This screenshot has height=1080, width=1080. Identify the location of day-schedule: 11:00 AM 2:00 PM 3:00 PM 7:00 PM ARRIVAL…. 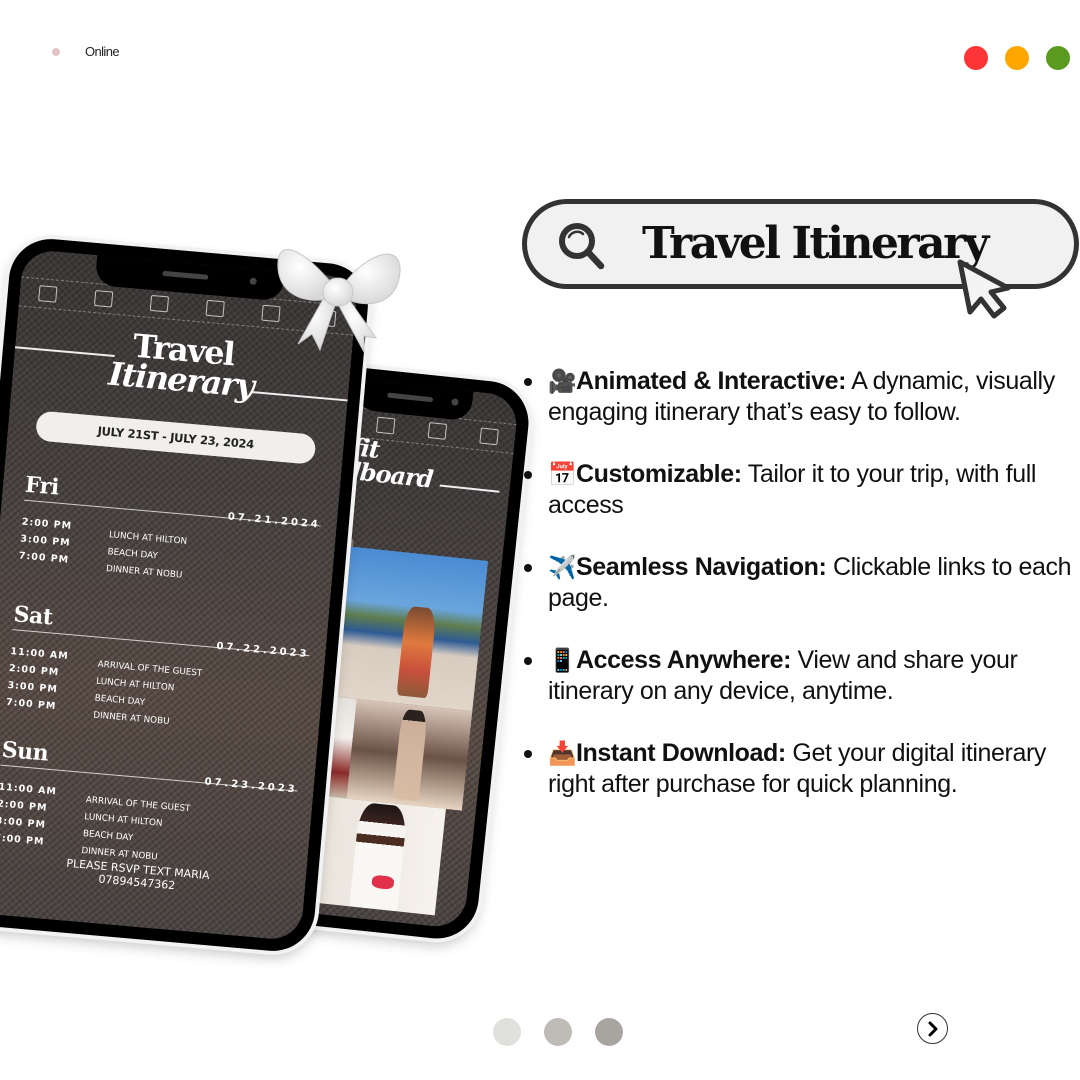
(156, 696).